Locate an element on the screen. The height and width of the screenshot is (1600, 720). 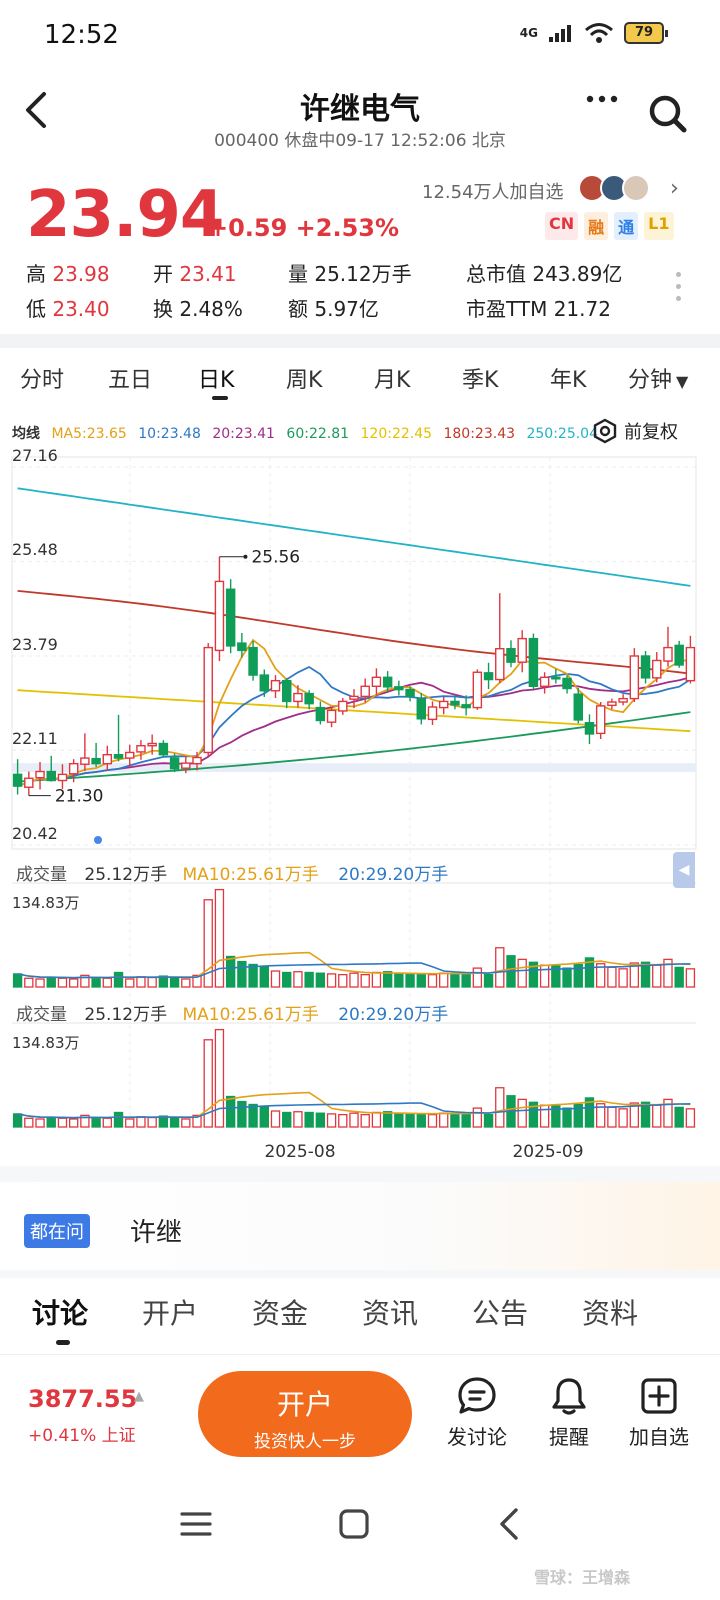
pe-stat: 市盈TTM 21.72 is located at coordinates (538, 307).